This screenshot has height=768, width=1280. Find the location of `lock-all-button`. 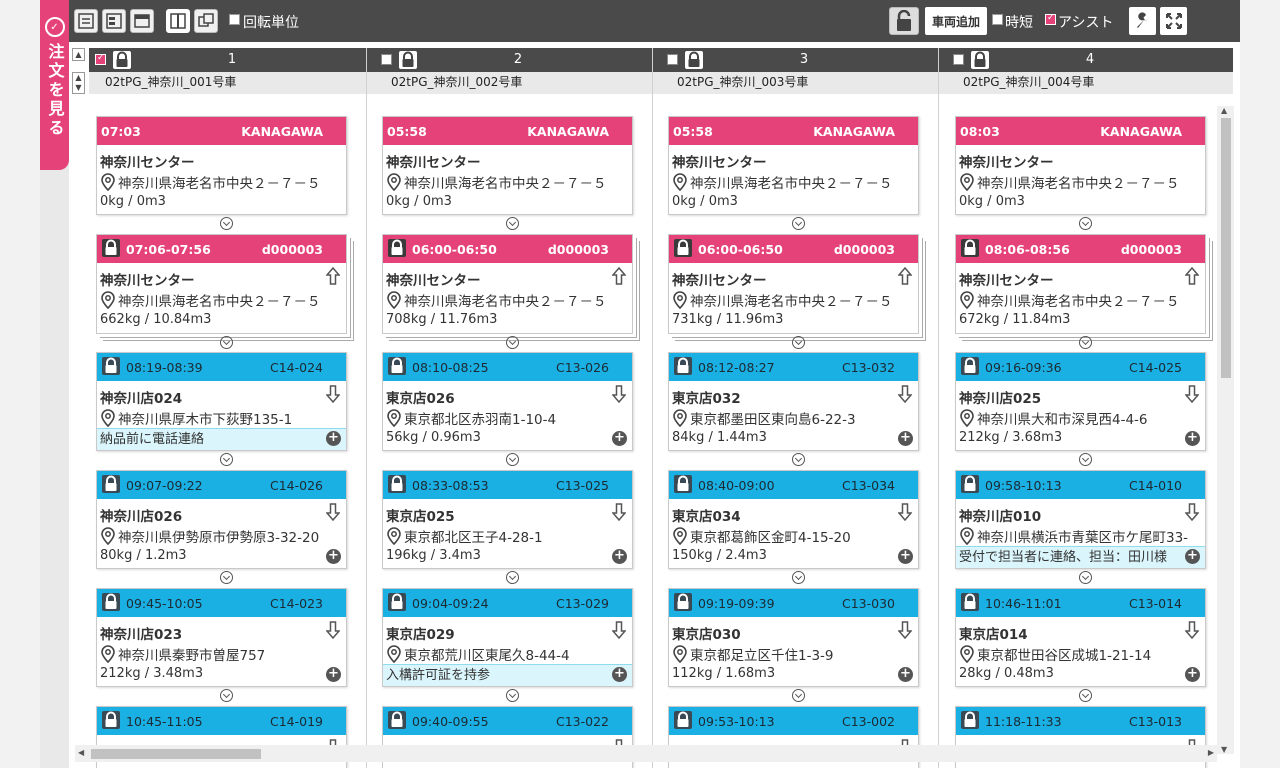

lock-all-button is located at coordinates (904, 21).